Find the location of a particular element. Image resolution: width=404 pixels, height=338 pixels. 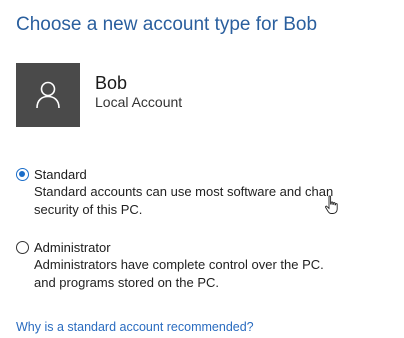

hand-cursor-icon is located at coordinates (331, 204).